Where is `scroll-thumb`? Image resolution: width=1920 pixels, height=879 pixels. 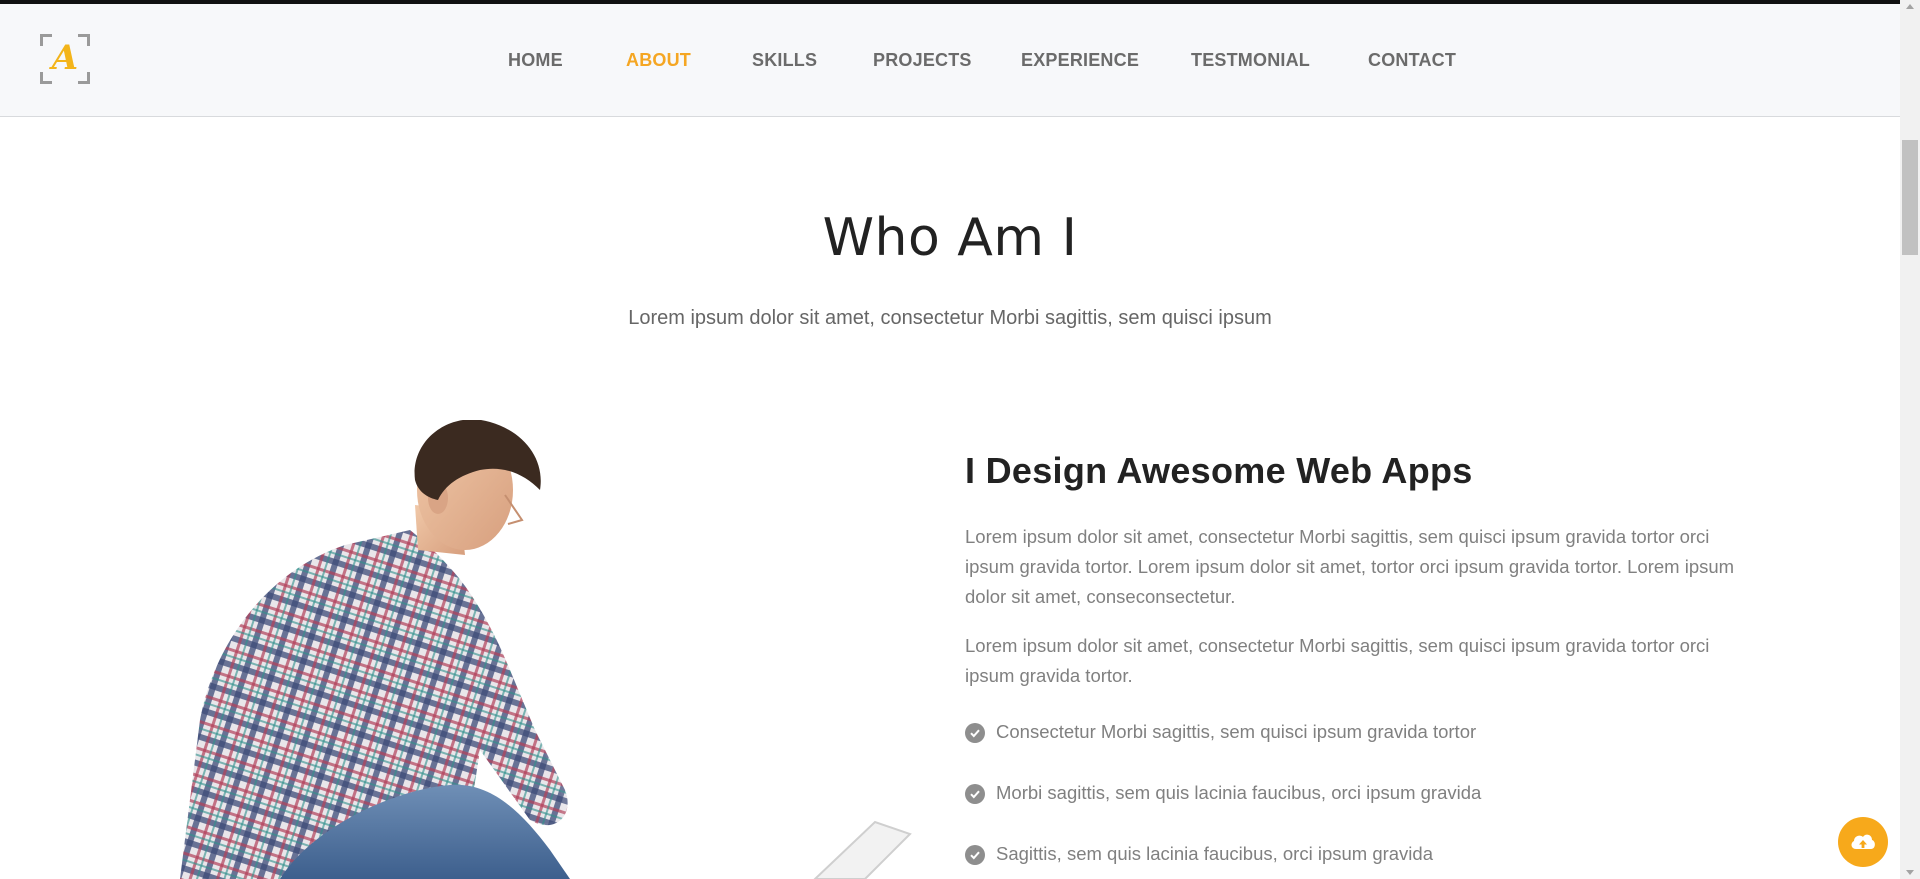
scroll-thumb is located at coordinates (1910, 197).